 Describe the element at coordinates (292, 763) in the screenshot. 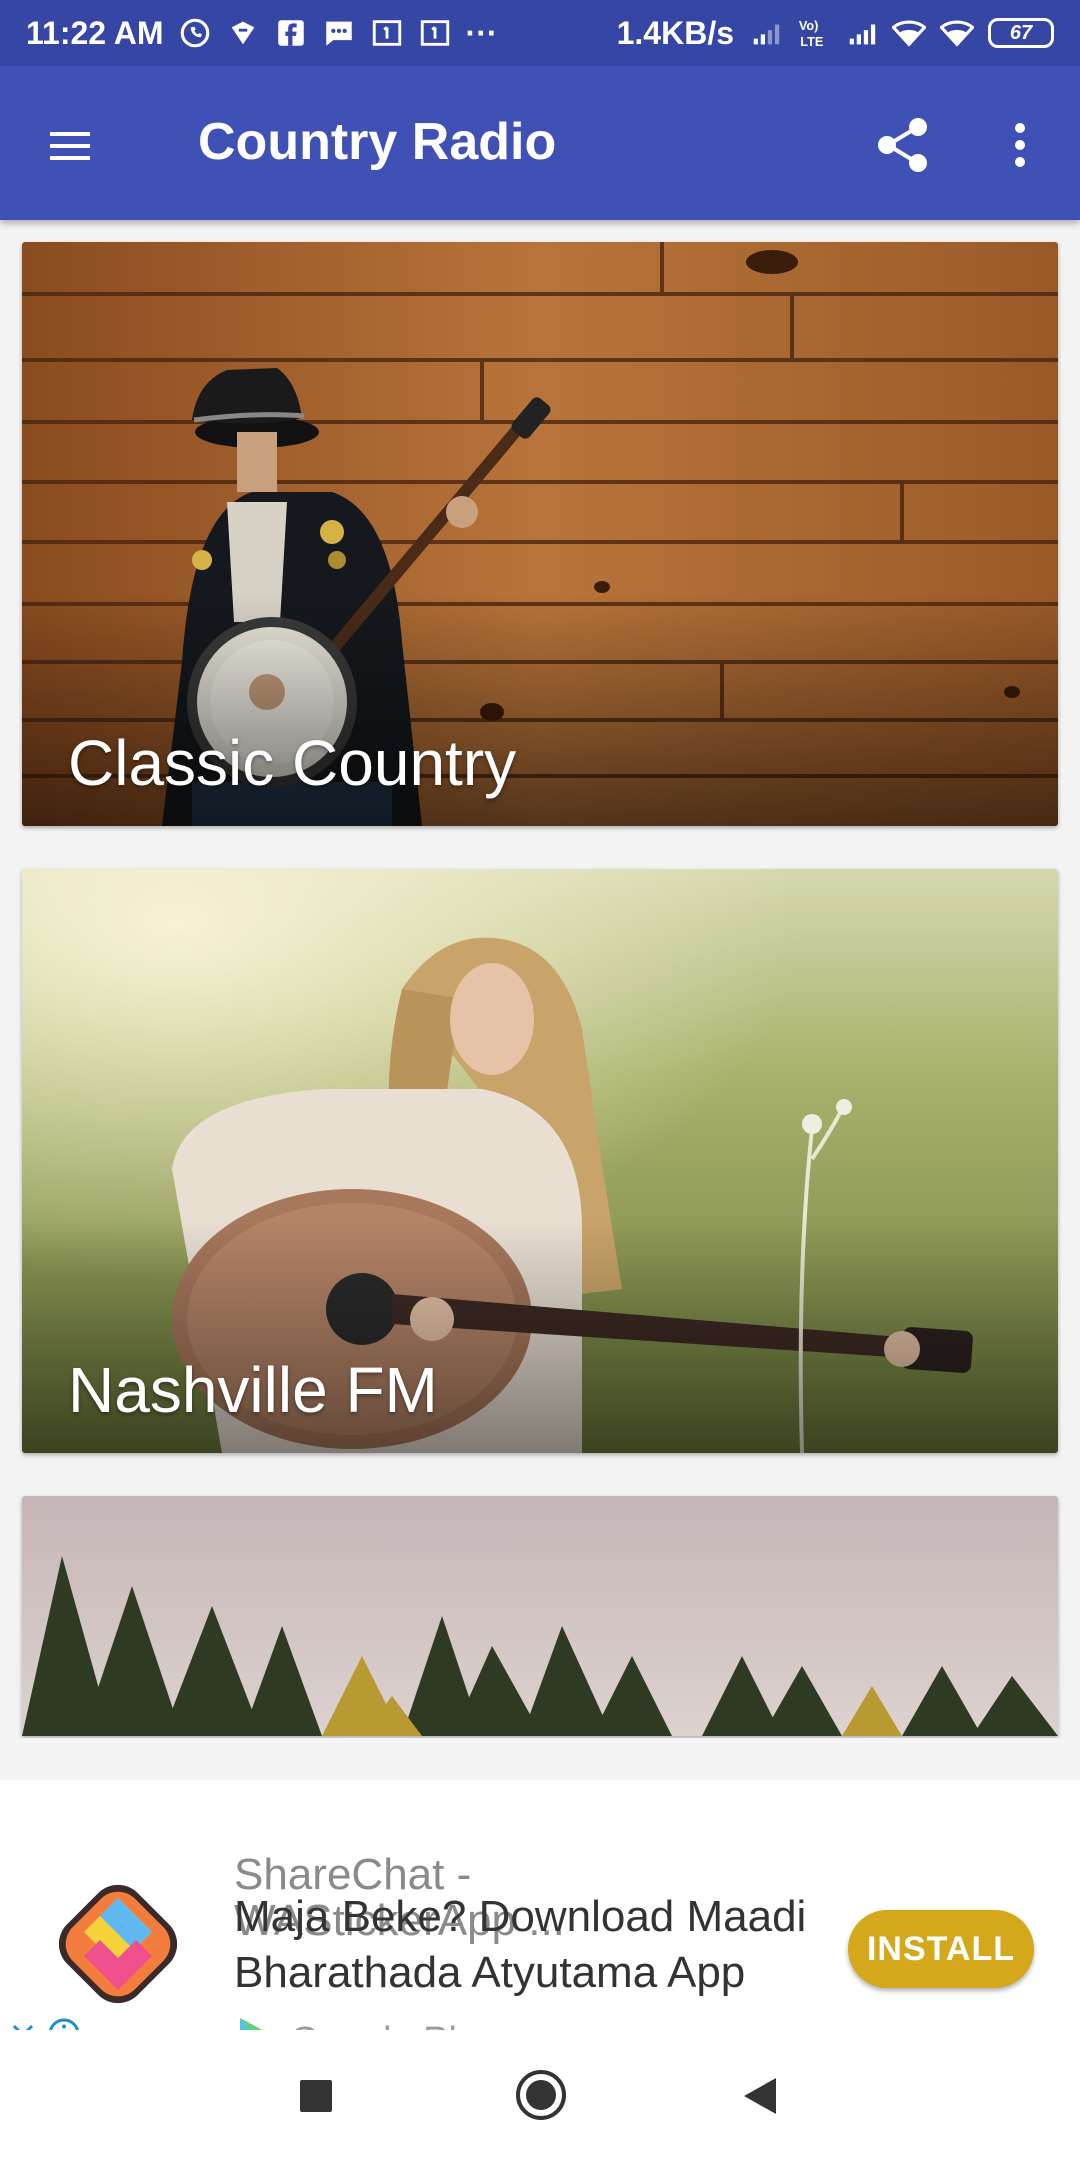

I see `station-title: Classic Country` at that location.